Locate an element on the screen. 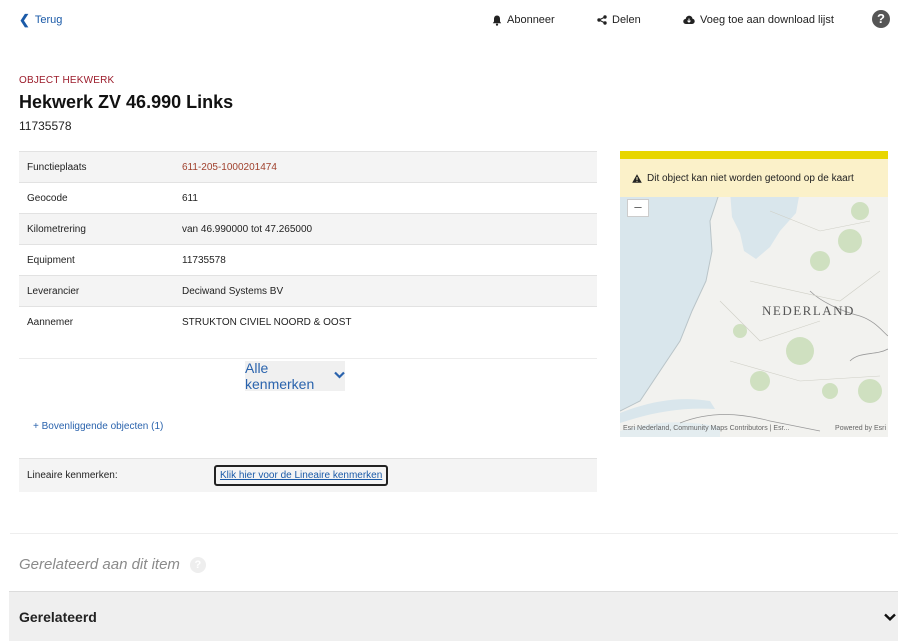 The width and height of the screenshot is (898, 644). powered-by-esri: Powered by Esri is located at coordinates (860, 428).